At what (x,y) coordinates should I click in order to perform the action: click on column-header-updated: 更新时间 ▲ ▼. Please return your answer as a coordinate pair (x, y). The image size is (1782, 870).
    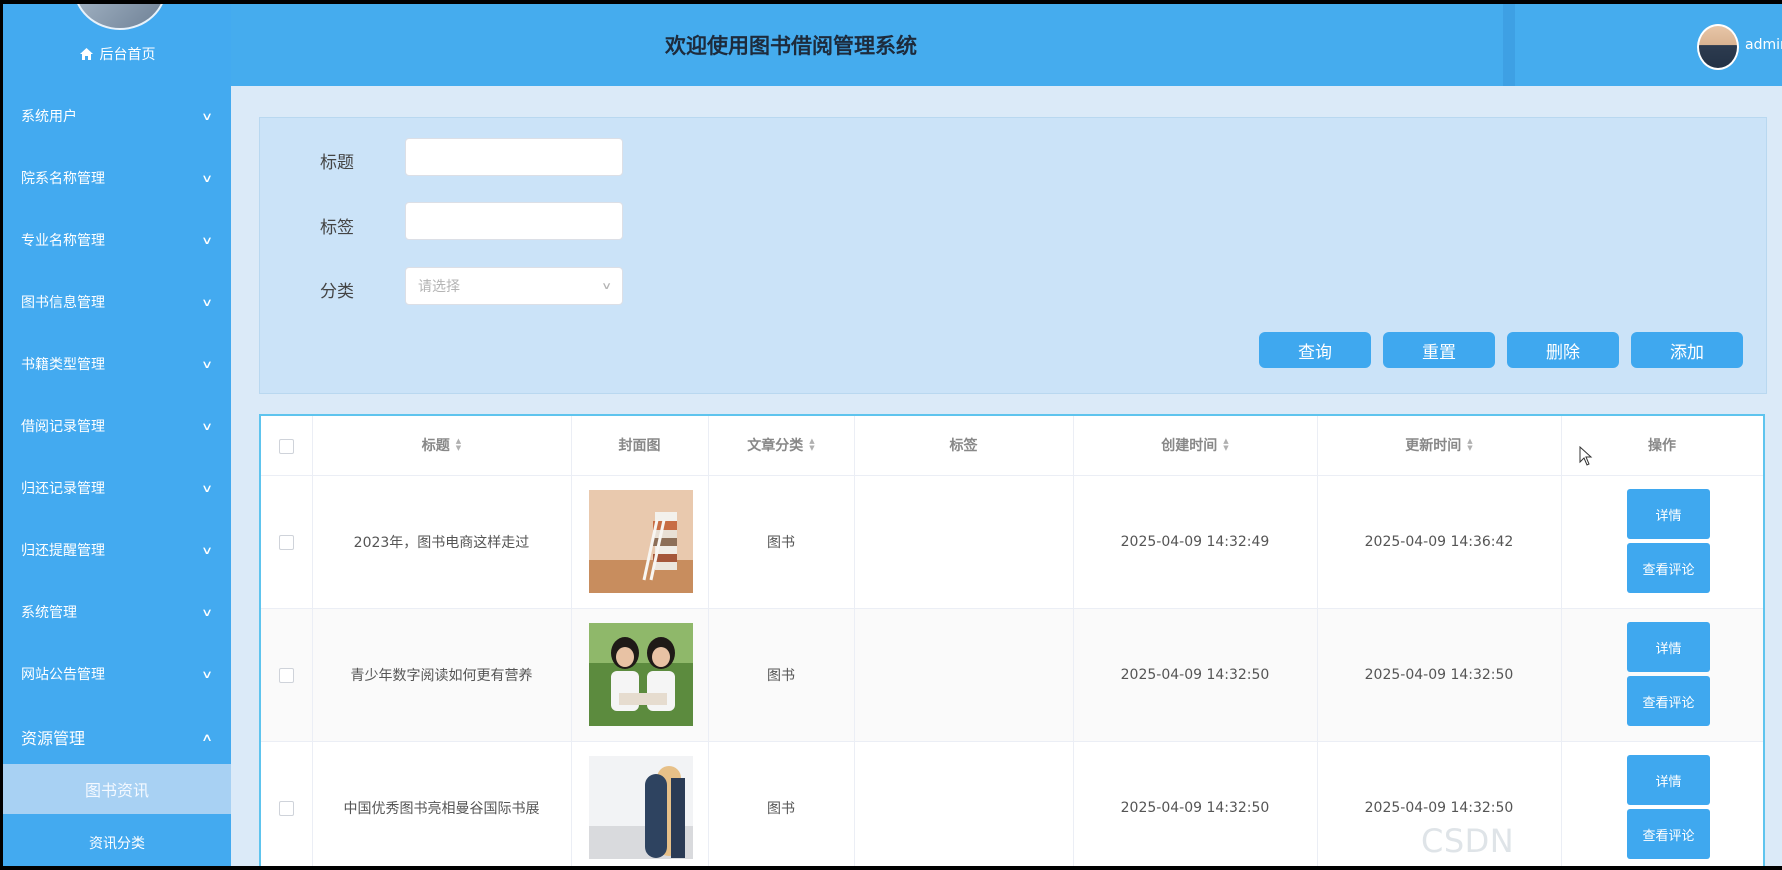
    Looking at the image, I should click on (1439, 445).